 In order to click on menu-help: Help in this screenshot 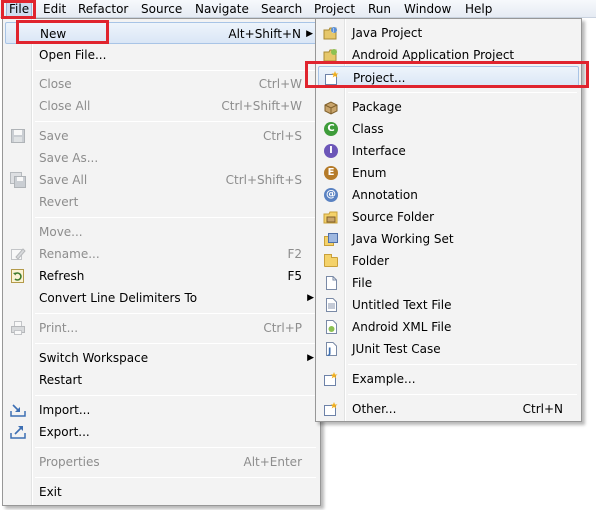, I will do `click(478, 9)`.